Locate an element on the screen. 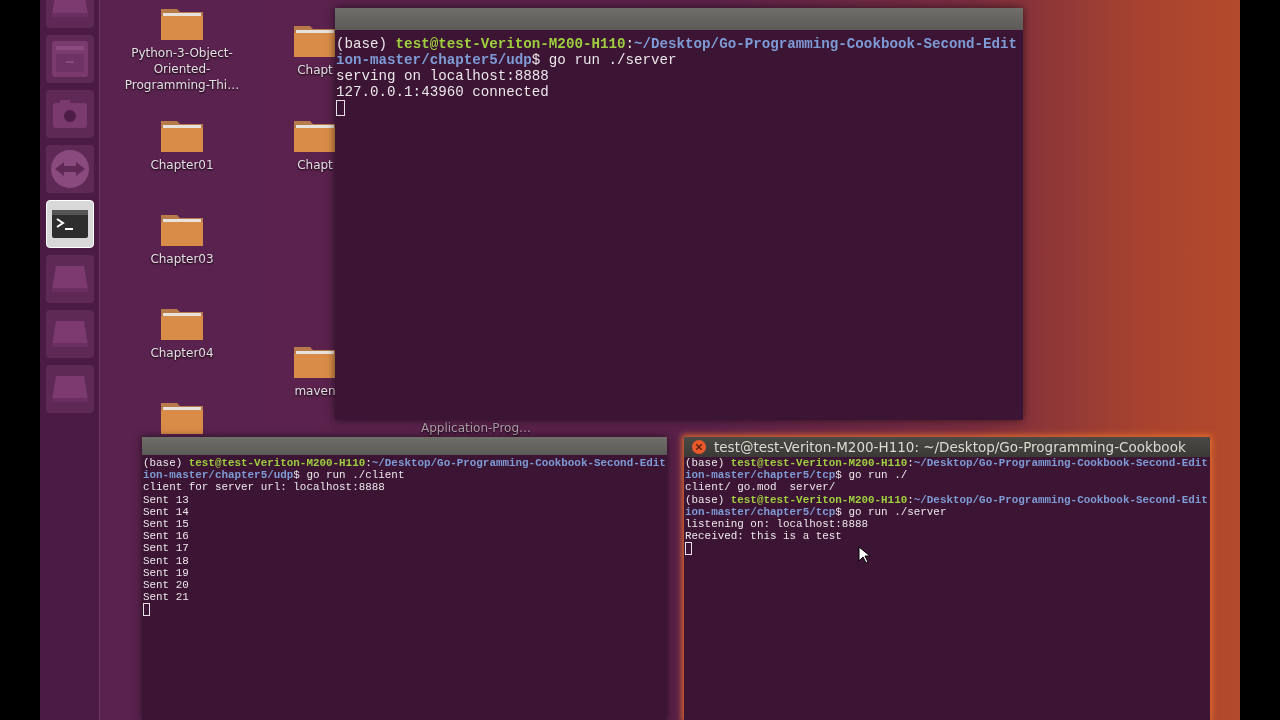 Image resolution: width=1280 pixels, height=720 pixels. terminal-line: ion-master/chapter5/udp$ go run ./server is located at coordinates (507, 60).